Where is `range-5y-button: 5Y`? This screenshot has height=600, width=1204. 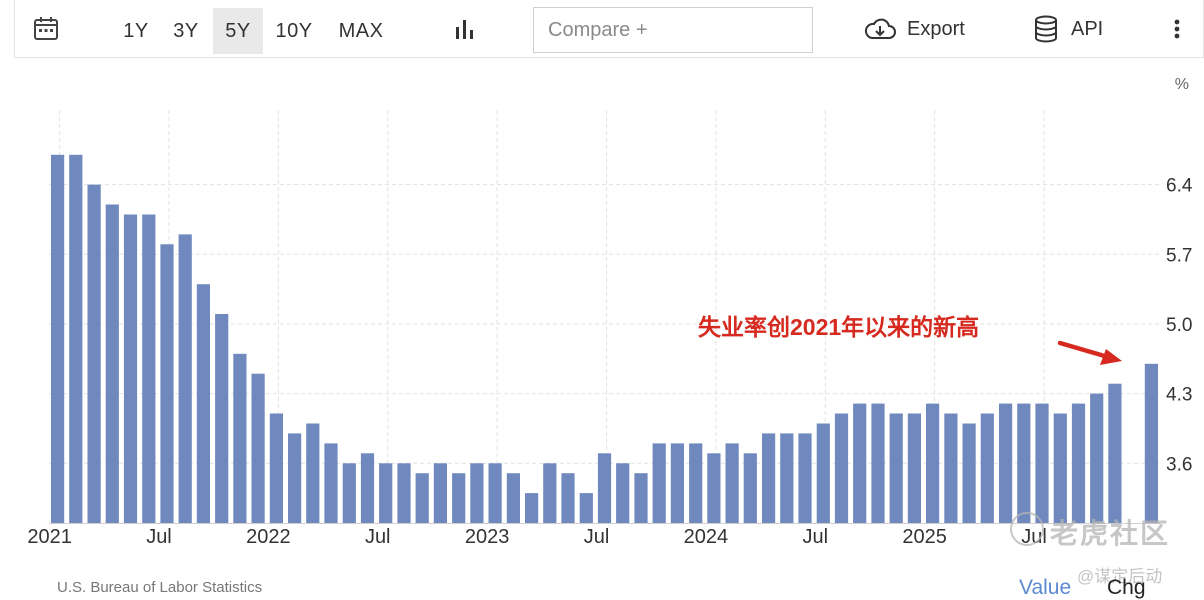 range-5y-button: 5Y is located at coordinates (238, 31).